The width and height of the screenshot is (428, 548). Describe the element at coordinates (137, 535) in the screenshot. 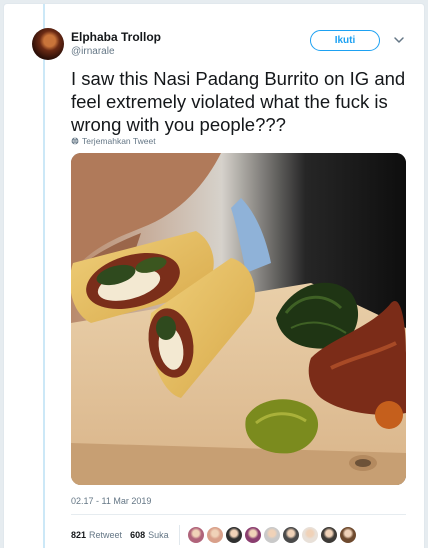

I see `like-count: 608` at that location.